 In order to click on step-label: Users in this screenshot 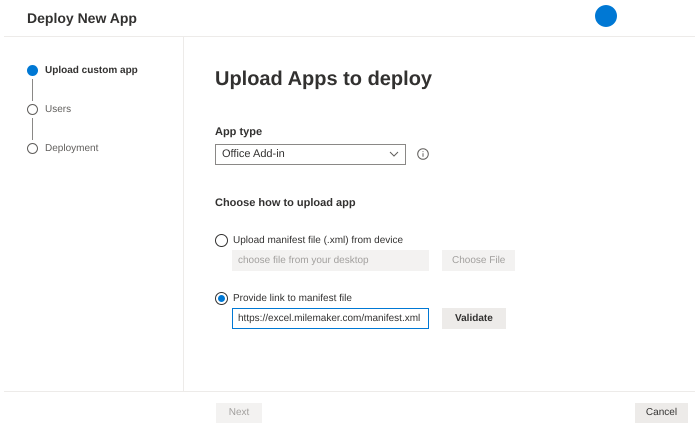, I will do `click(58, 110)`.